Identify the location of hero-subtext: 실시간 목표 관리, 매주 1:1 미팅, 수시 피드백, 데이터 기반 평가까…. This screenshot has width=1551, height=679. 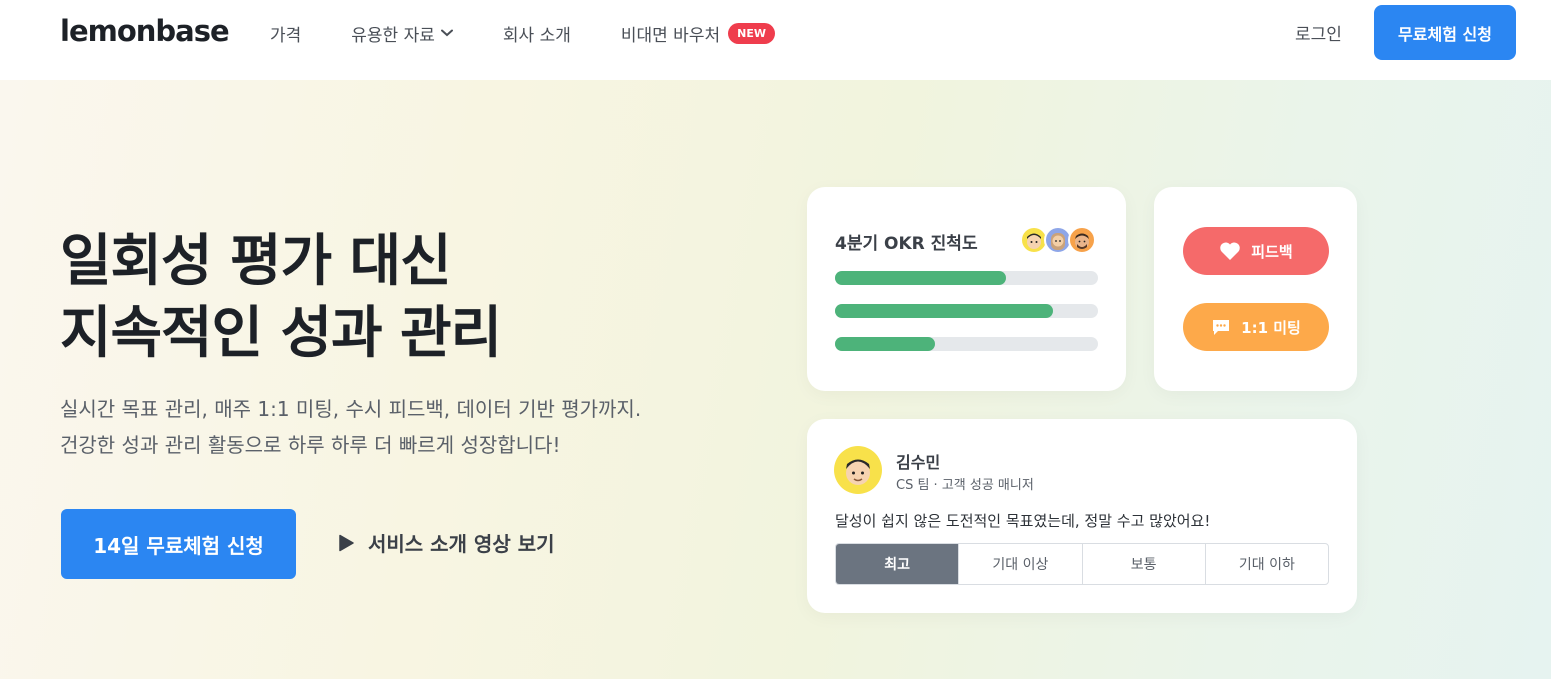
(350, 427).